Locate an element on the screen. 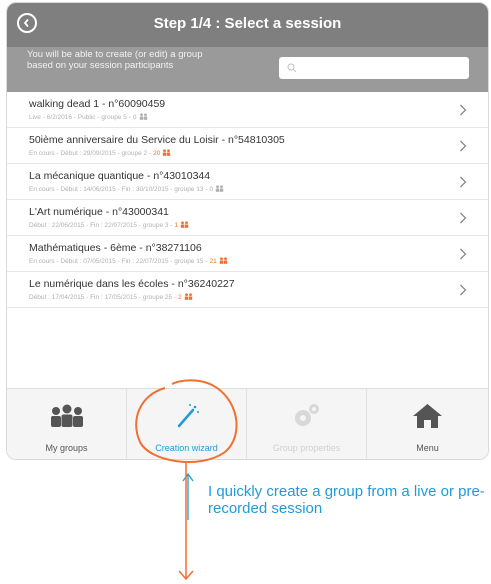 The width and height of the screenshot is (491, 584). tab-label: Group properties is located at coordinates (306, 448).